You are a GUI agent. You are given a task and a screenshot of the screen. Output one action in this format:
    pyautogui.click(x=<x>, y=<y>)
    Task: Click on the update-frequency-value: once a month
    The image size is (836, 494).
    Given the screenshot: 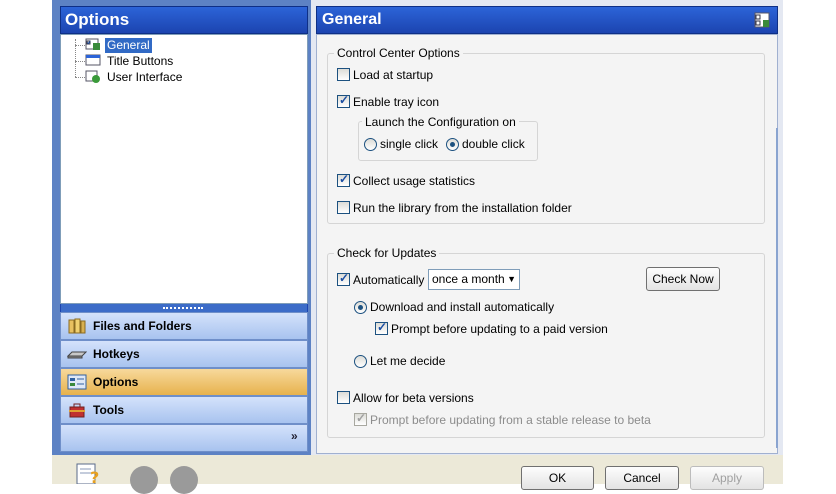 What is the action you would take?
    pyautogui.click(x=468, y=279)
    